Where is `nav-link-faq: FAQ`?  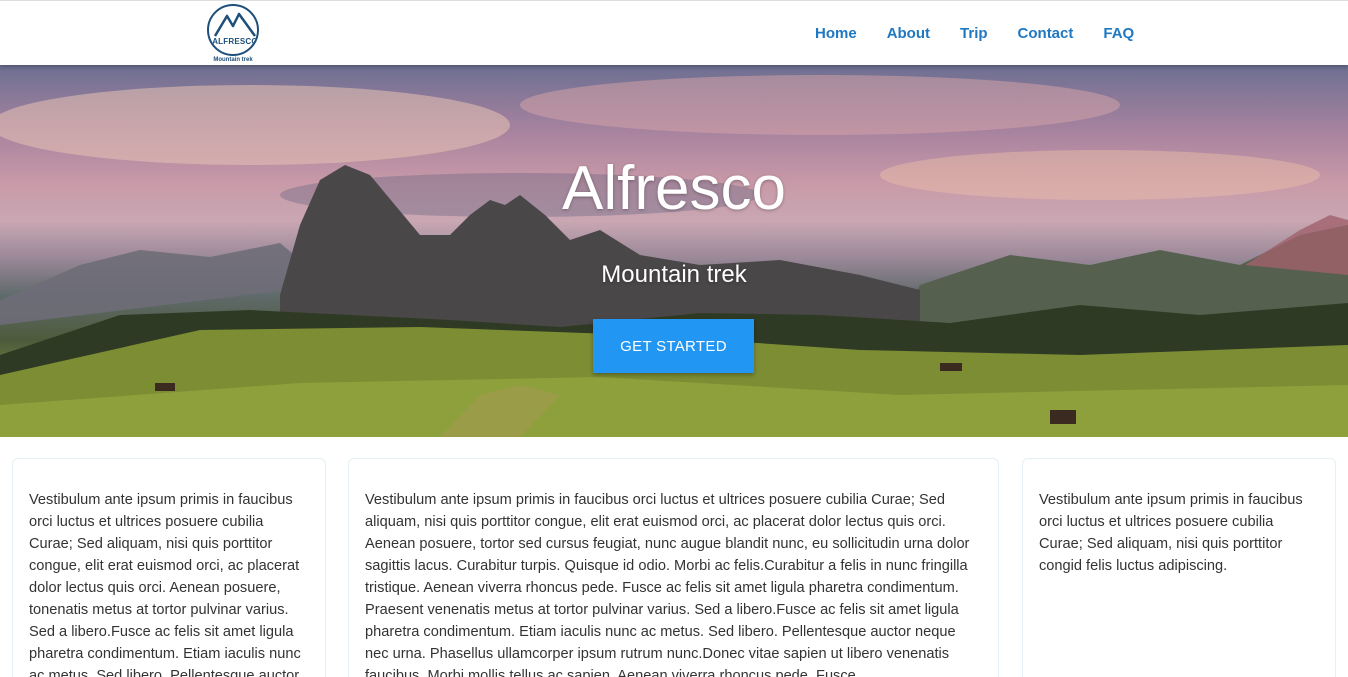 nav-link-faq: FAQ is located at coordinates (1118, 33).